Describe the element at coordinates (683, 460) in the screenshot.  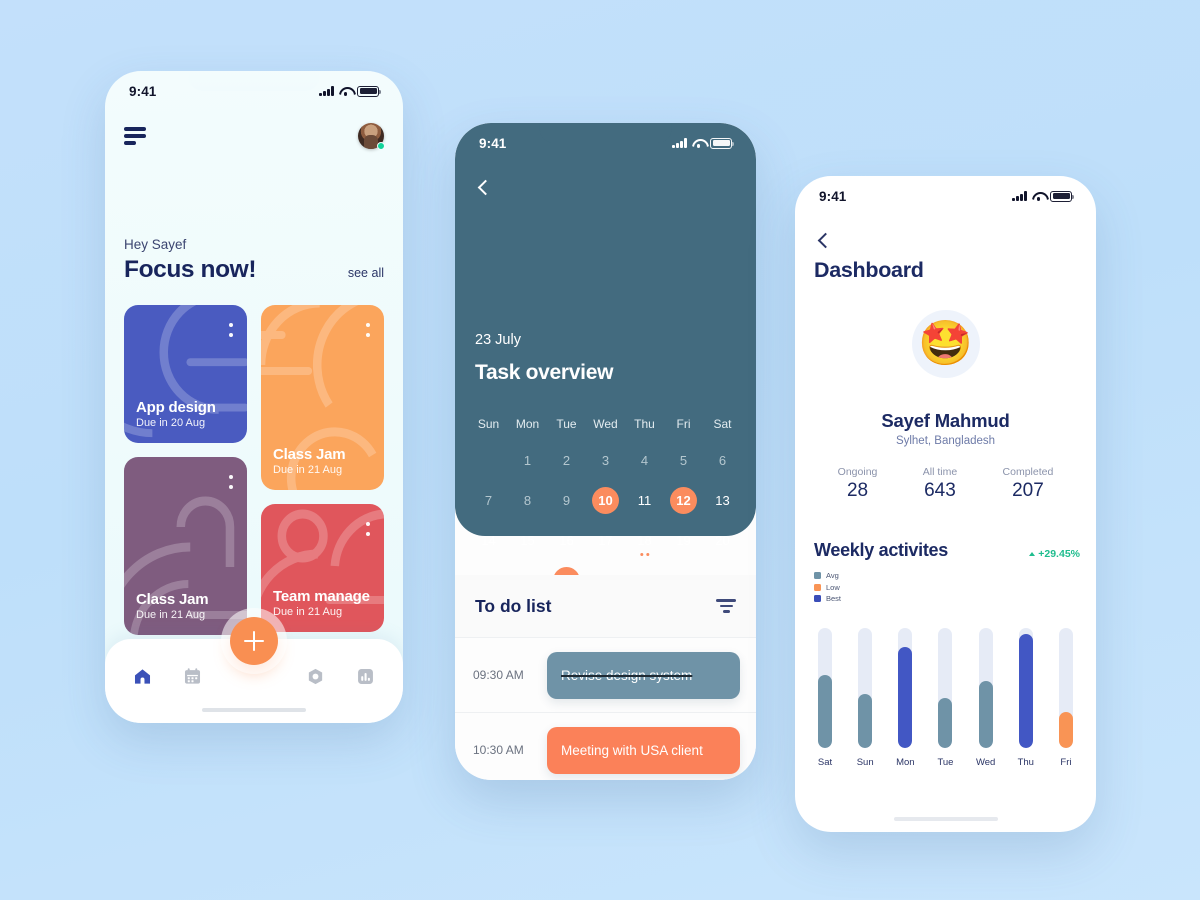
I see `calendar-day: 5` at that location.